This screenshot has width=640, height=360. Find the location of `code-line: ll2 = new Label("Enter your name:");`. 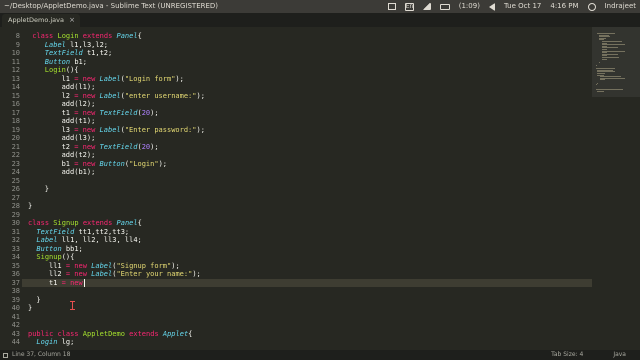

code-line: ll2 = new Label("Enter your name:"); is located at coordinates (125, 274).